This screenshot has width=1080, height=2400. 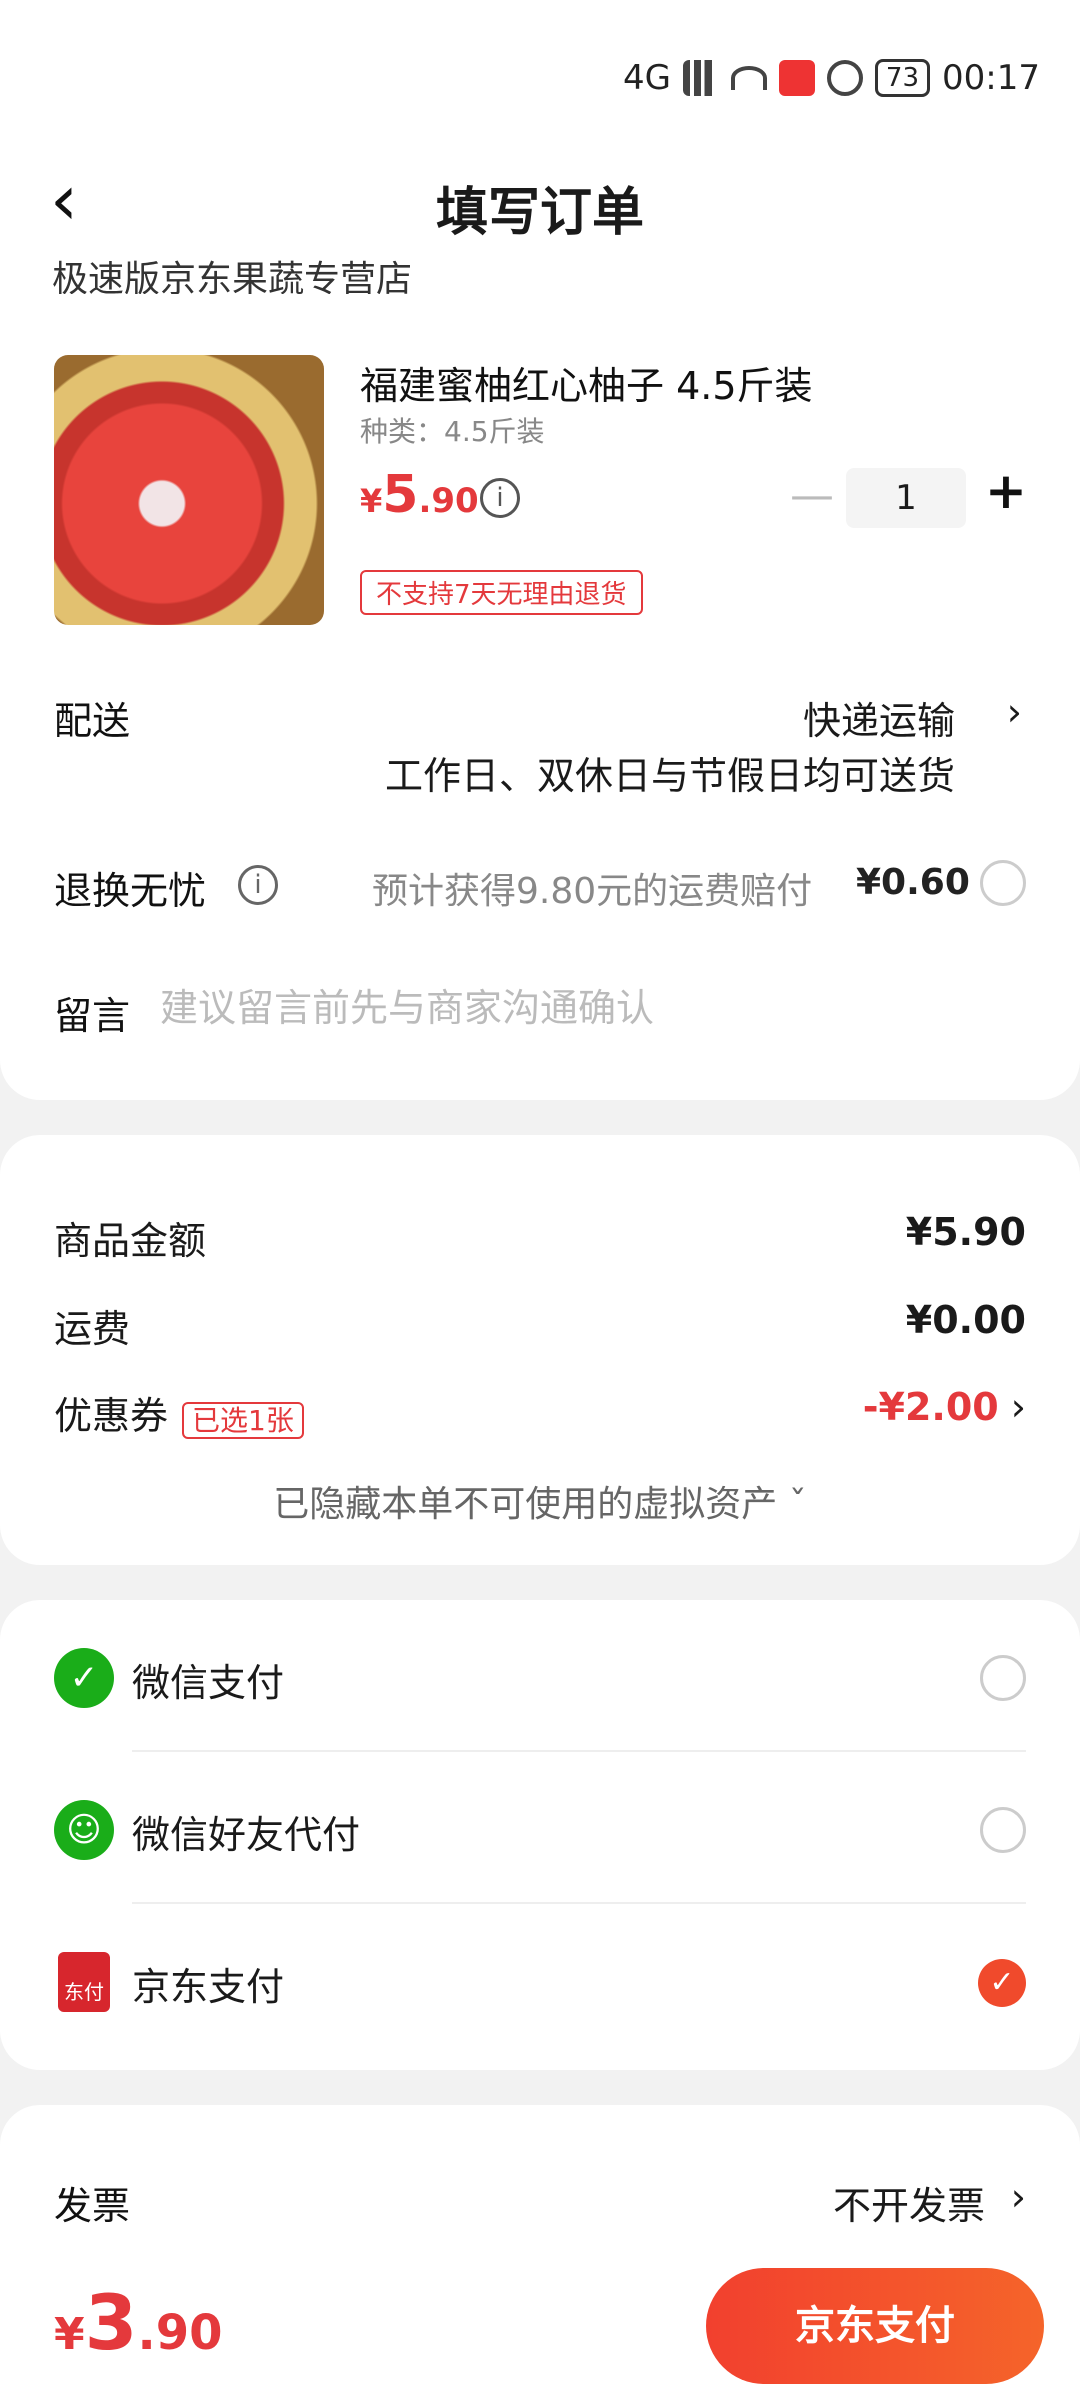 What do you see at coordinates (92, 1329) in the screenshot?
I see `shipping-label: 运费` at bounding box center [92, 1329].